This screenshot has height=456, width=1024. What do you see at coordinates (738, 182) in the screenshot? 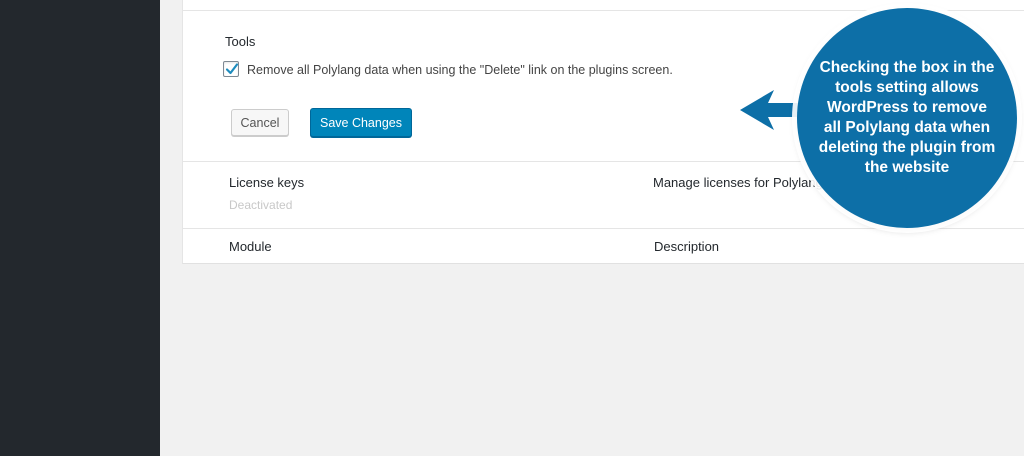
I see `license-description: Manage licenses for Polylang` at bounding box center [738, 182].